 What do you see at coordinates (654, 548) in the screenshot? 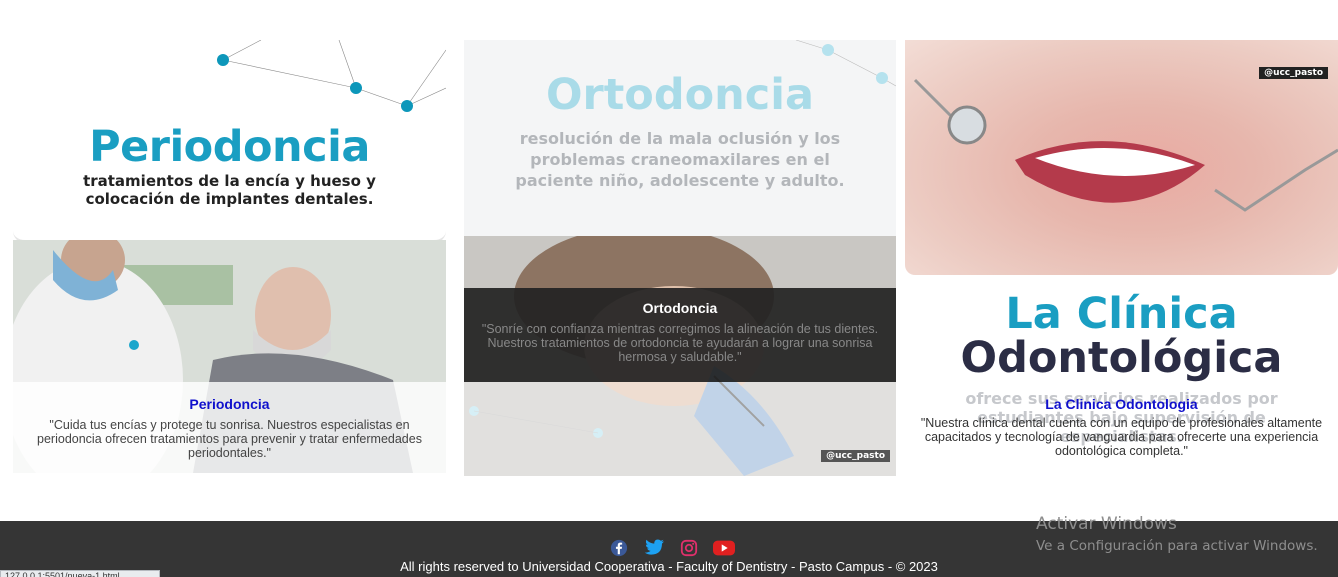
I see `twitter-icon` at bounding box center [654, 548].